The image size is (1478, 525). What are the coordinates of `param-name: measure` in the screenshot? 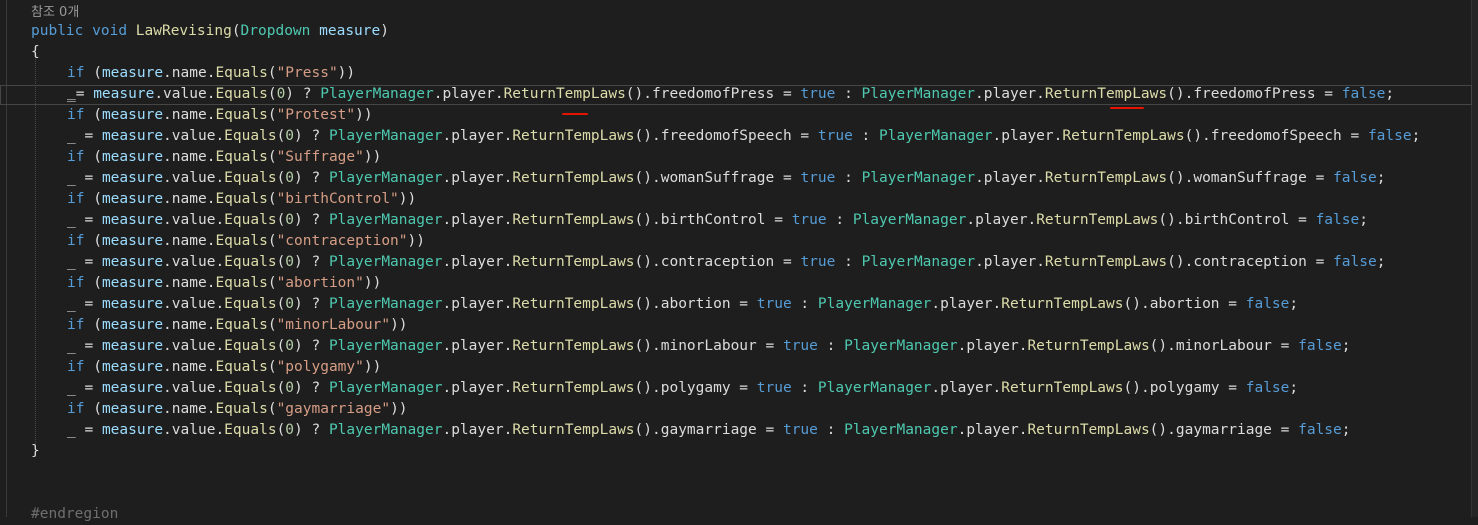 It's located at (349, 31).